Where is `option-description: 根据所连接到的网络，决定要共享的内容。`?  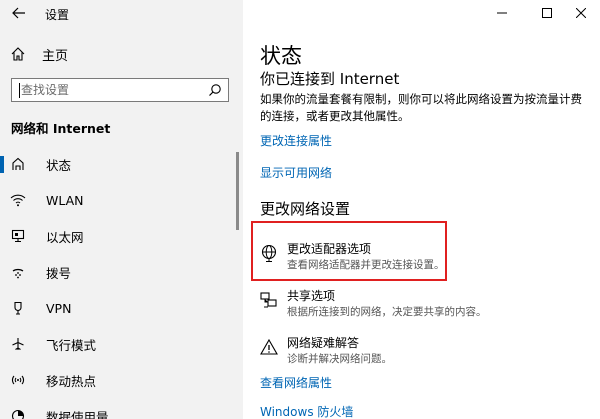 option-description: 根据所连接到的网络，决定要共享的内容。 is located at coordinates (387, 312).